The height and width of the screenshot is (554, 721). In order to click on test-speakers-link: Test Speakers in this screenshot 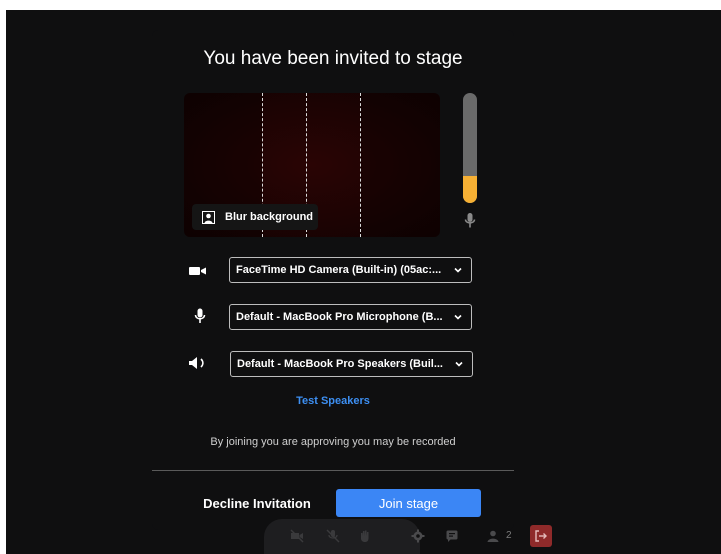, I will do `click(333, 401)`.